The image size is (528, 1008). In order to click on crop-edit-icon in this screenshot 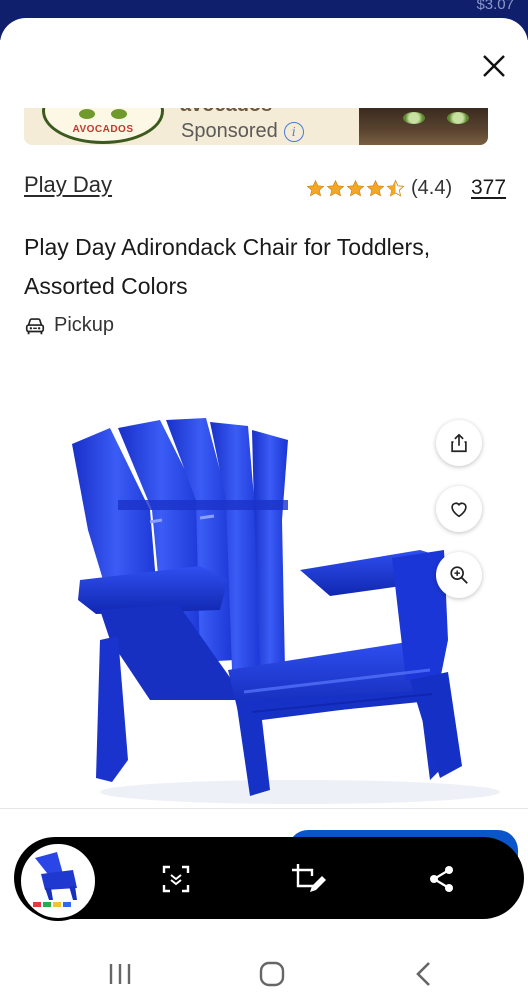, I will do `click(309, 878)`.